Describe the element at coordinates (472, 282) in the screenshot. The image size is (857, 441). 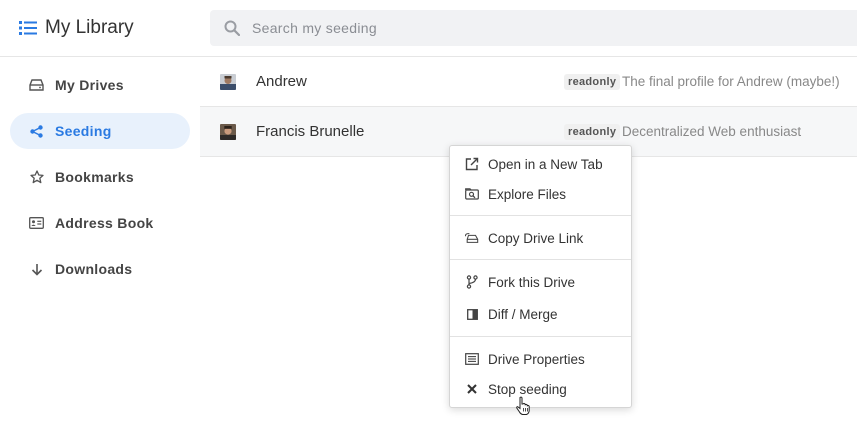
I see `code-fork-icon` at that location.